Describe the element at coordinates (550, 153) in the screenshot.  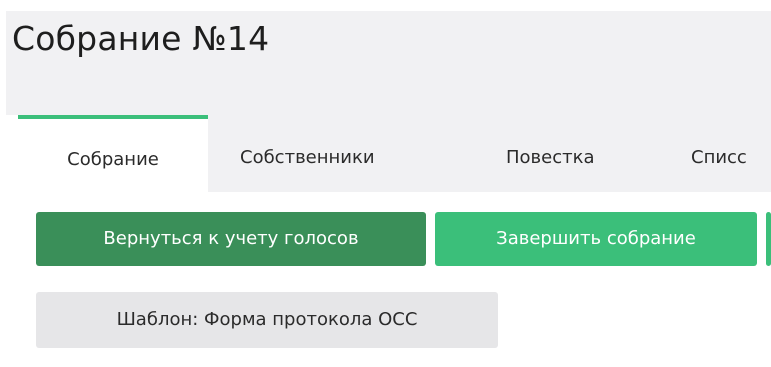
I see `tab-agenda: Повестка` at that location.